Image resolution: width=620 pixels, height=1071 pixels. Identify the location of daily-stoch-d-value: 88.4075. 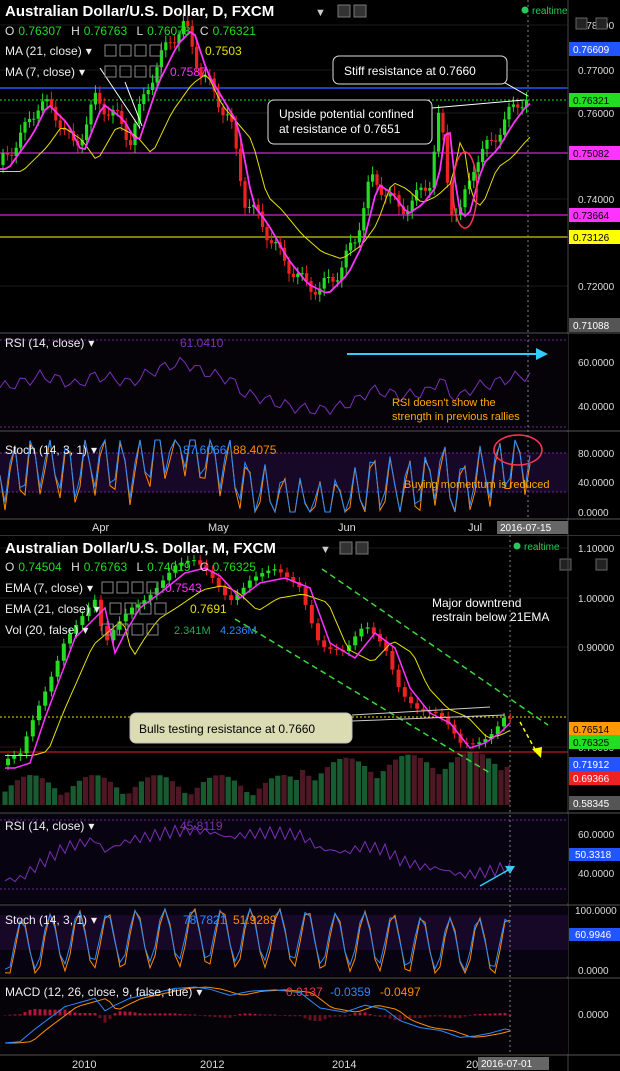
(255, 450).